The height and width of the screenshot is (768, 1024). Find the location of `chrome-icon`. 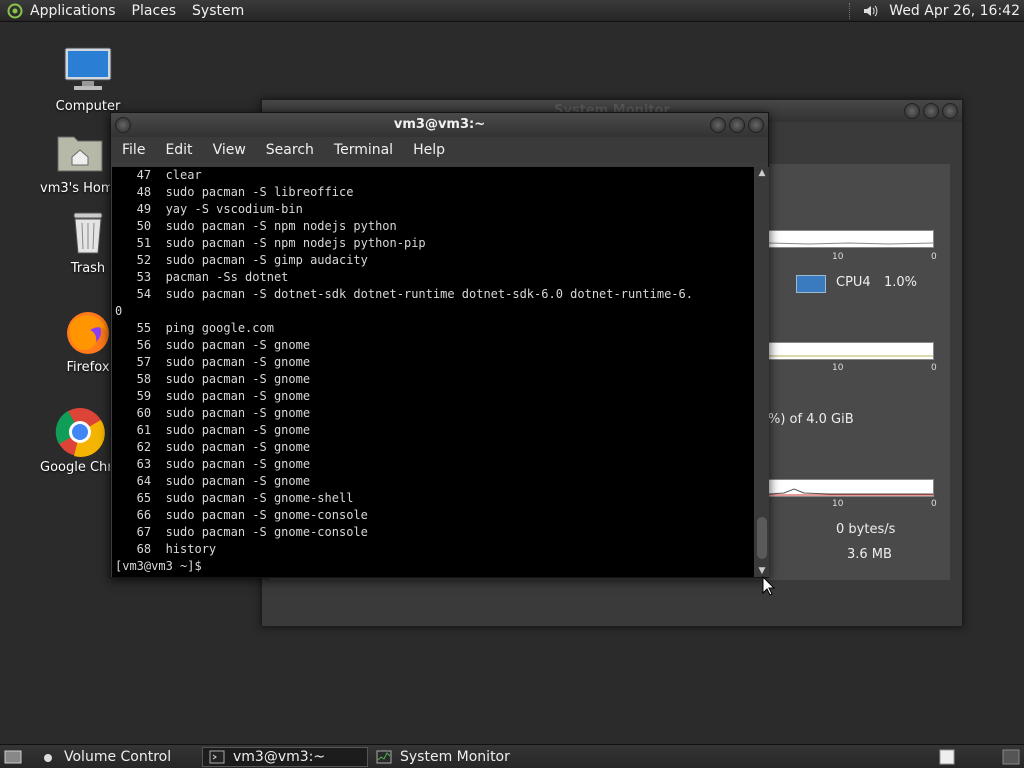

chrome-icon is located at coordinates (80, 432).